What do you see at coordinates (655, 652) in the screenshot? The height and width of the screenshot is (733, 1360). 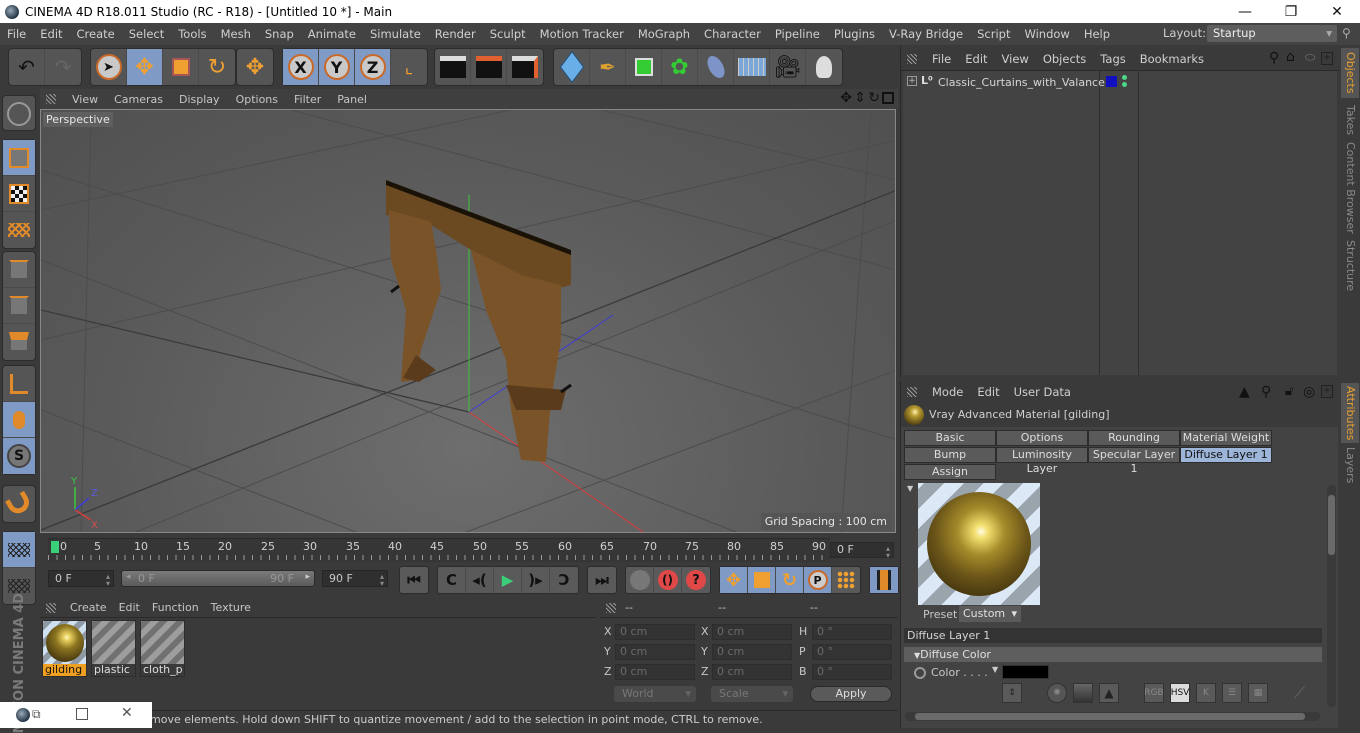 I see `pos-y-field: 0 cm` at bounding box center [655, 652].